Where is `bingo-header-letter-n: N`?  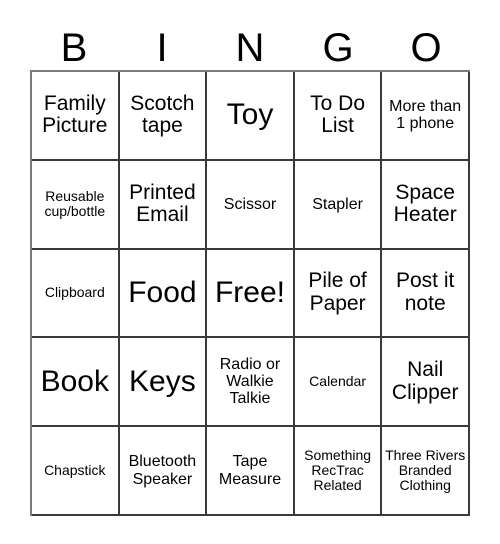
bingo-header-letter-n: N is located at coordinates (250, 48).